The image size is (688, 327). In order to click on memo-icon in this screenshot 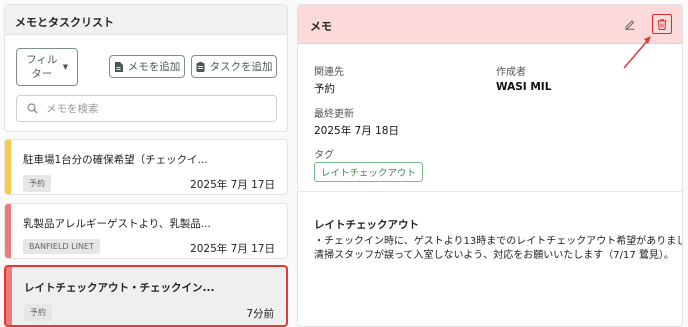, I will do `click(118, 66)`.